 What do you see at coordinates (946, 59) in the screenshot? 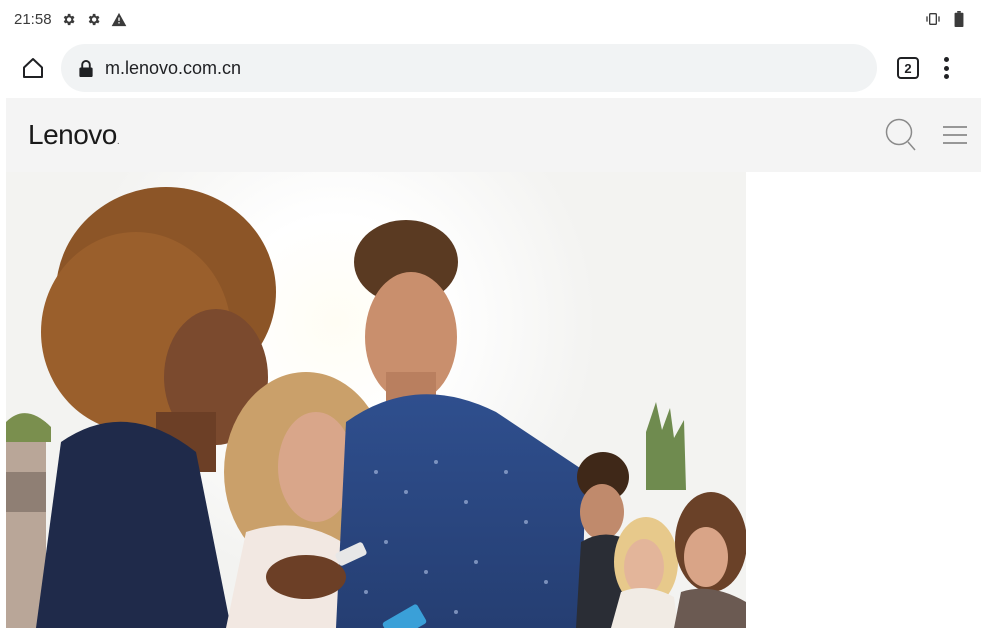
I see `more-vert-icon` at bounding box center [946, 59].